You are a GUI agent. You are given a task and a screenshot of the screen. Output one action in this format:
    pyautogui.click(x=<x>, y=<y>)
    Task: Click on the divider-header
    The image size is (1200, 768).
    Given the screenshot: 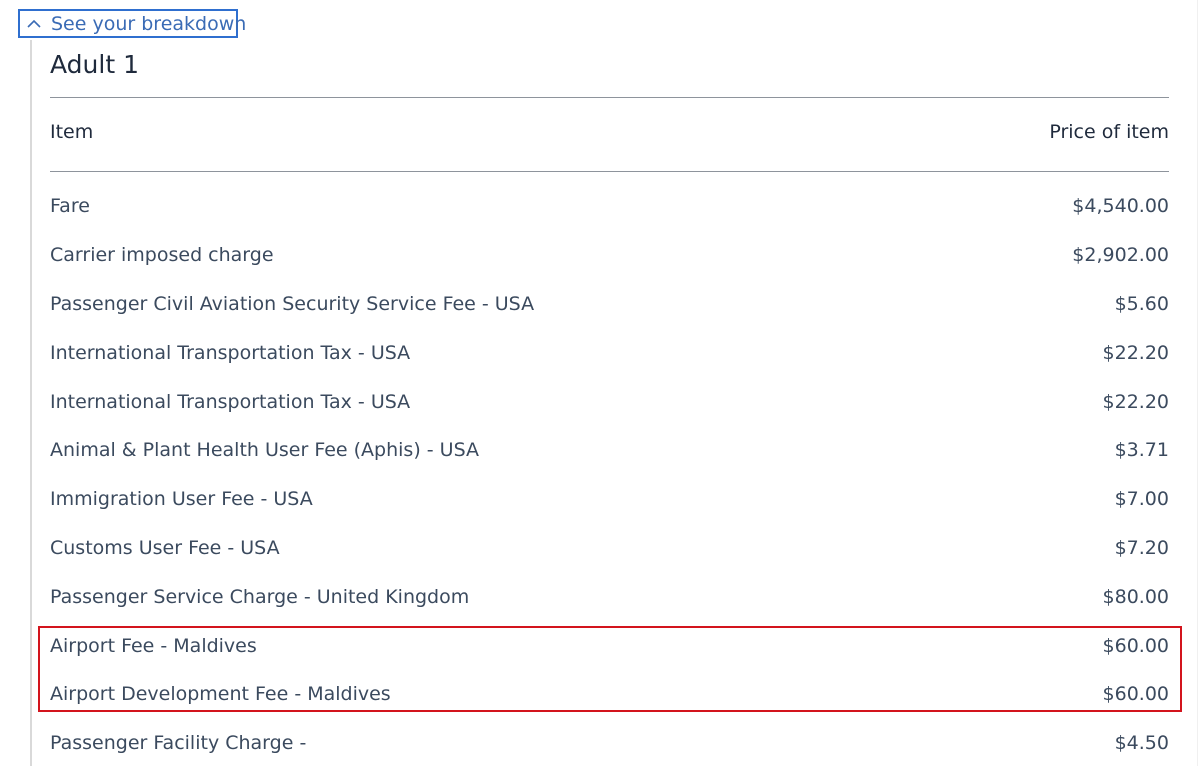 What is the action you would take?
    pyautogui.click(x=609, y=171)
    